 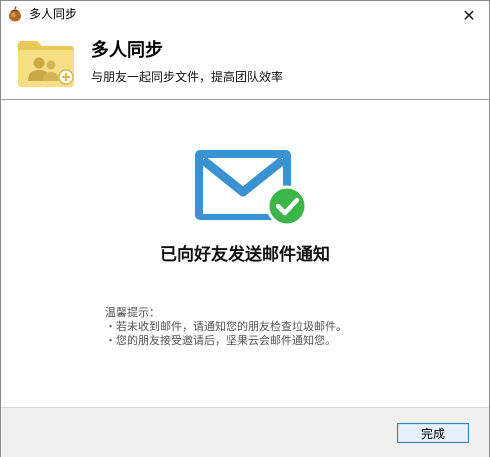 What do you see at coordinates (251, 188) in the screenshot?
I see `mail-sent-icon` at bounding box center [251, 188].